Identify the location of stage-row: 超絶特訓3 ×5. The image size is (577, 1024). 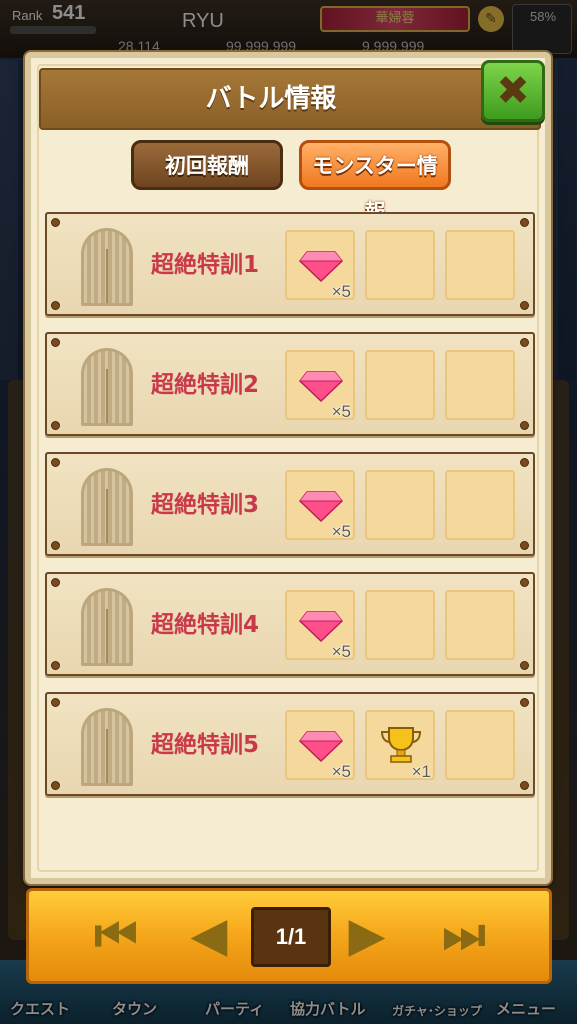
(290, 504).